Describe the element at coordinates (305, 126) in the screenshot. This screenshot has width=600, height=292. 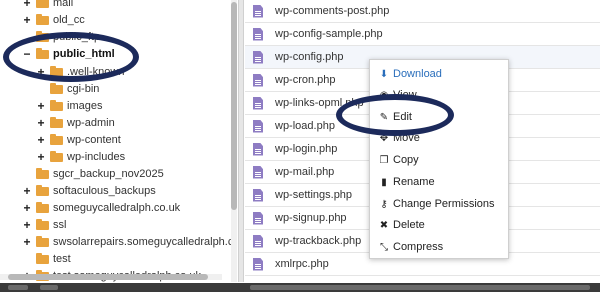
I see `file-name: wp-load.php` at that location.